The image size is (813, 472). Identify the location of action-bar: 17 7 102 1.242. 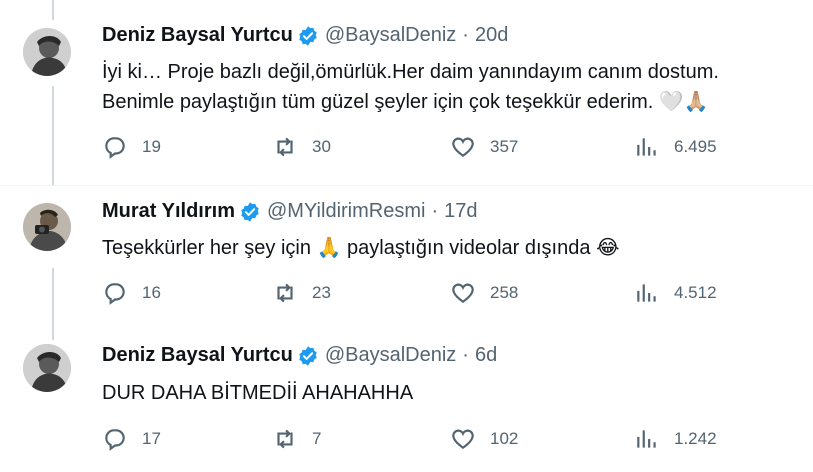
(422, 441).